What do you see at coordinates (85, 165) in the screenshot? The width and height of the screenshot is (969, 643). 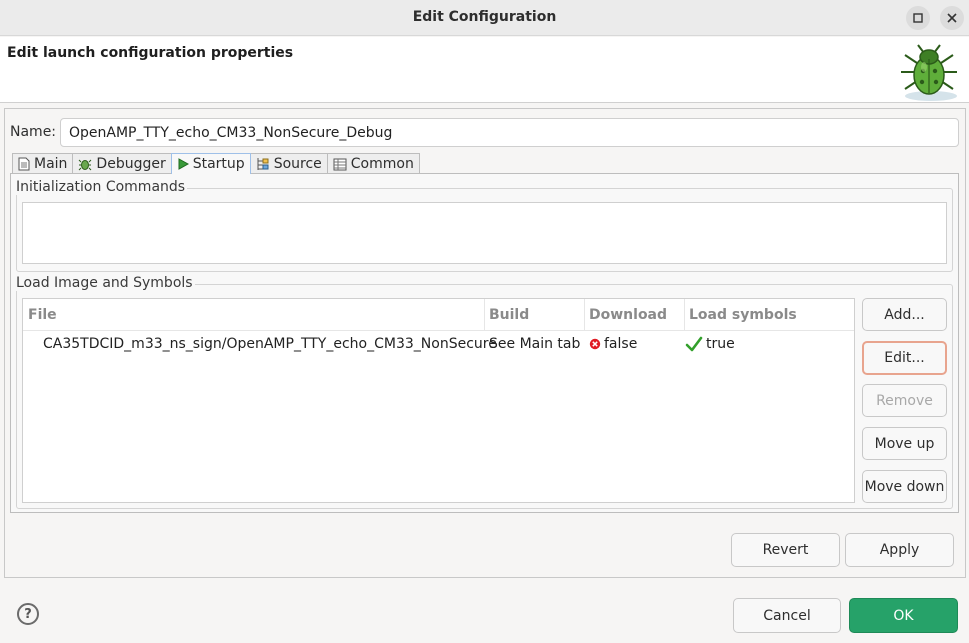 I see `debugger-tab-icon` at bounding box center [85, 165].